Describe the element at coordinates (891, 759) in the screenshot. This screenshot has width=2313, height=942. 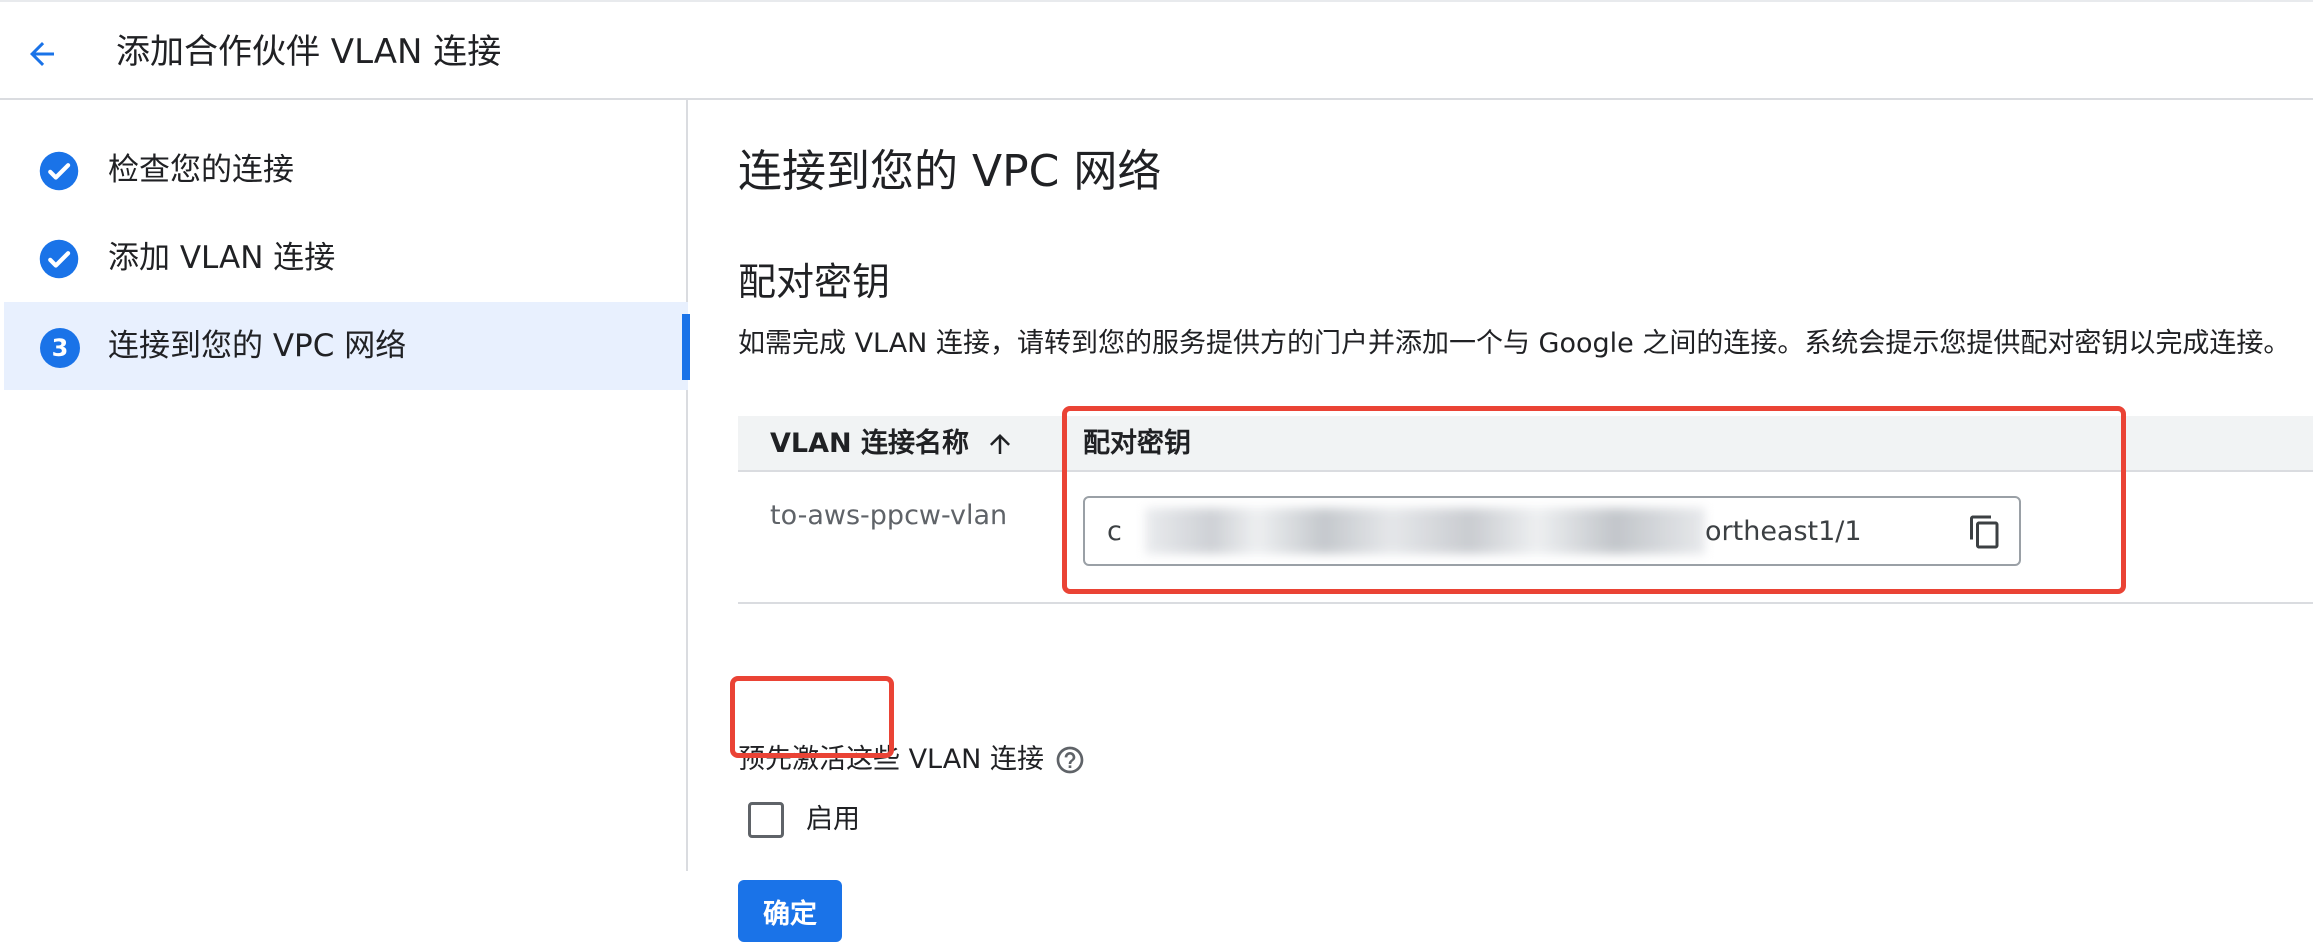
I see `preactivate-label: 预先激活这些 VLAN 连接` at that location.